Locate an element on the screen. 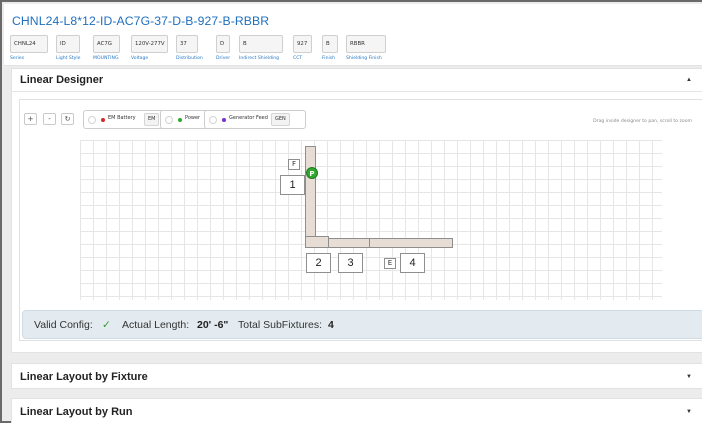  actual-length-label: Actual Length: is located at coordinates (156, 325).